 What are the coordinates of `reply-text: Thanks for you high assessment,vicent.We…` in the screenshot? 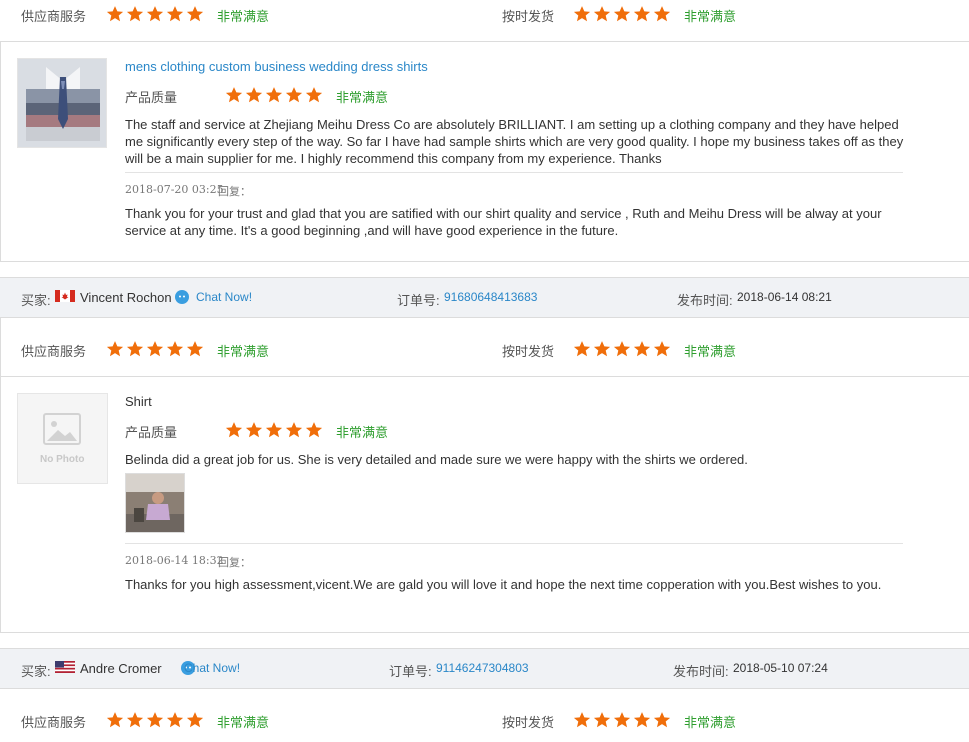 It's located at (503, 584).